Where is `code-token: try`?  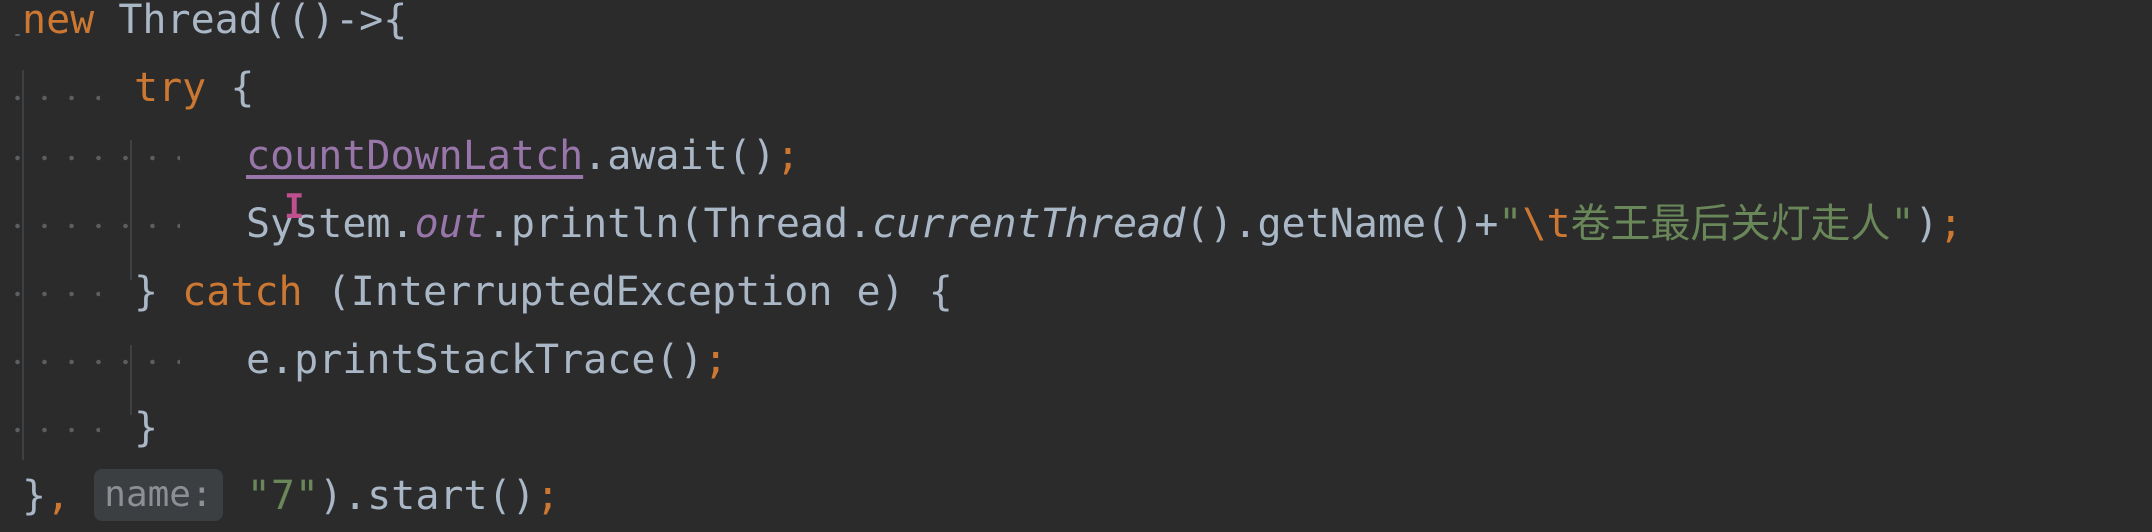
code-token: try is located at coordinates (170, 88).